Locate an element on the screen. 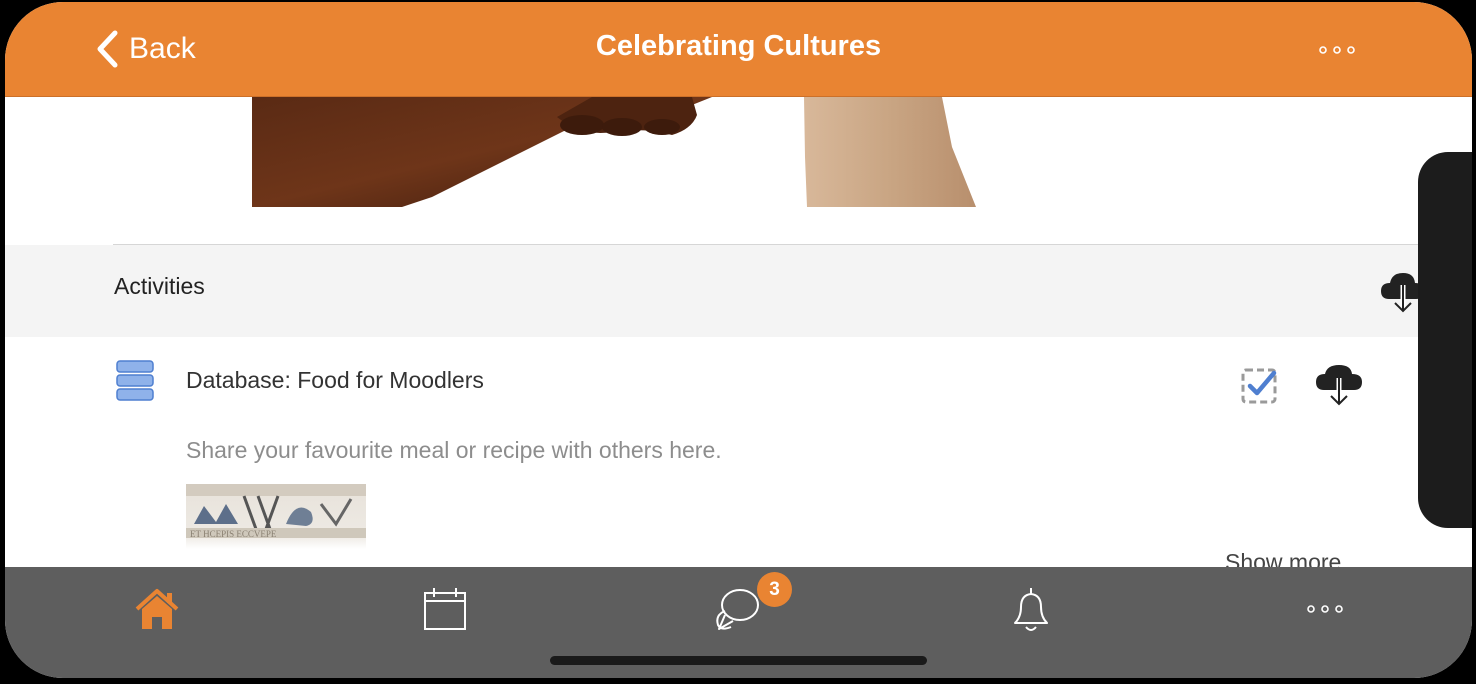  tab-calendar is located at coordinates (445, 610).